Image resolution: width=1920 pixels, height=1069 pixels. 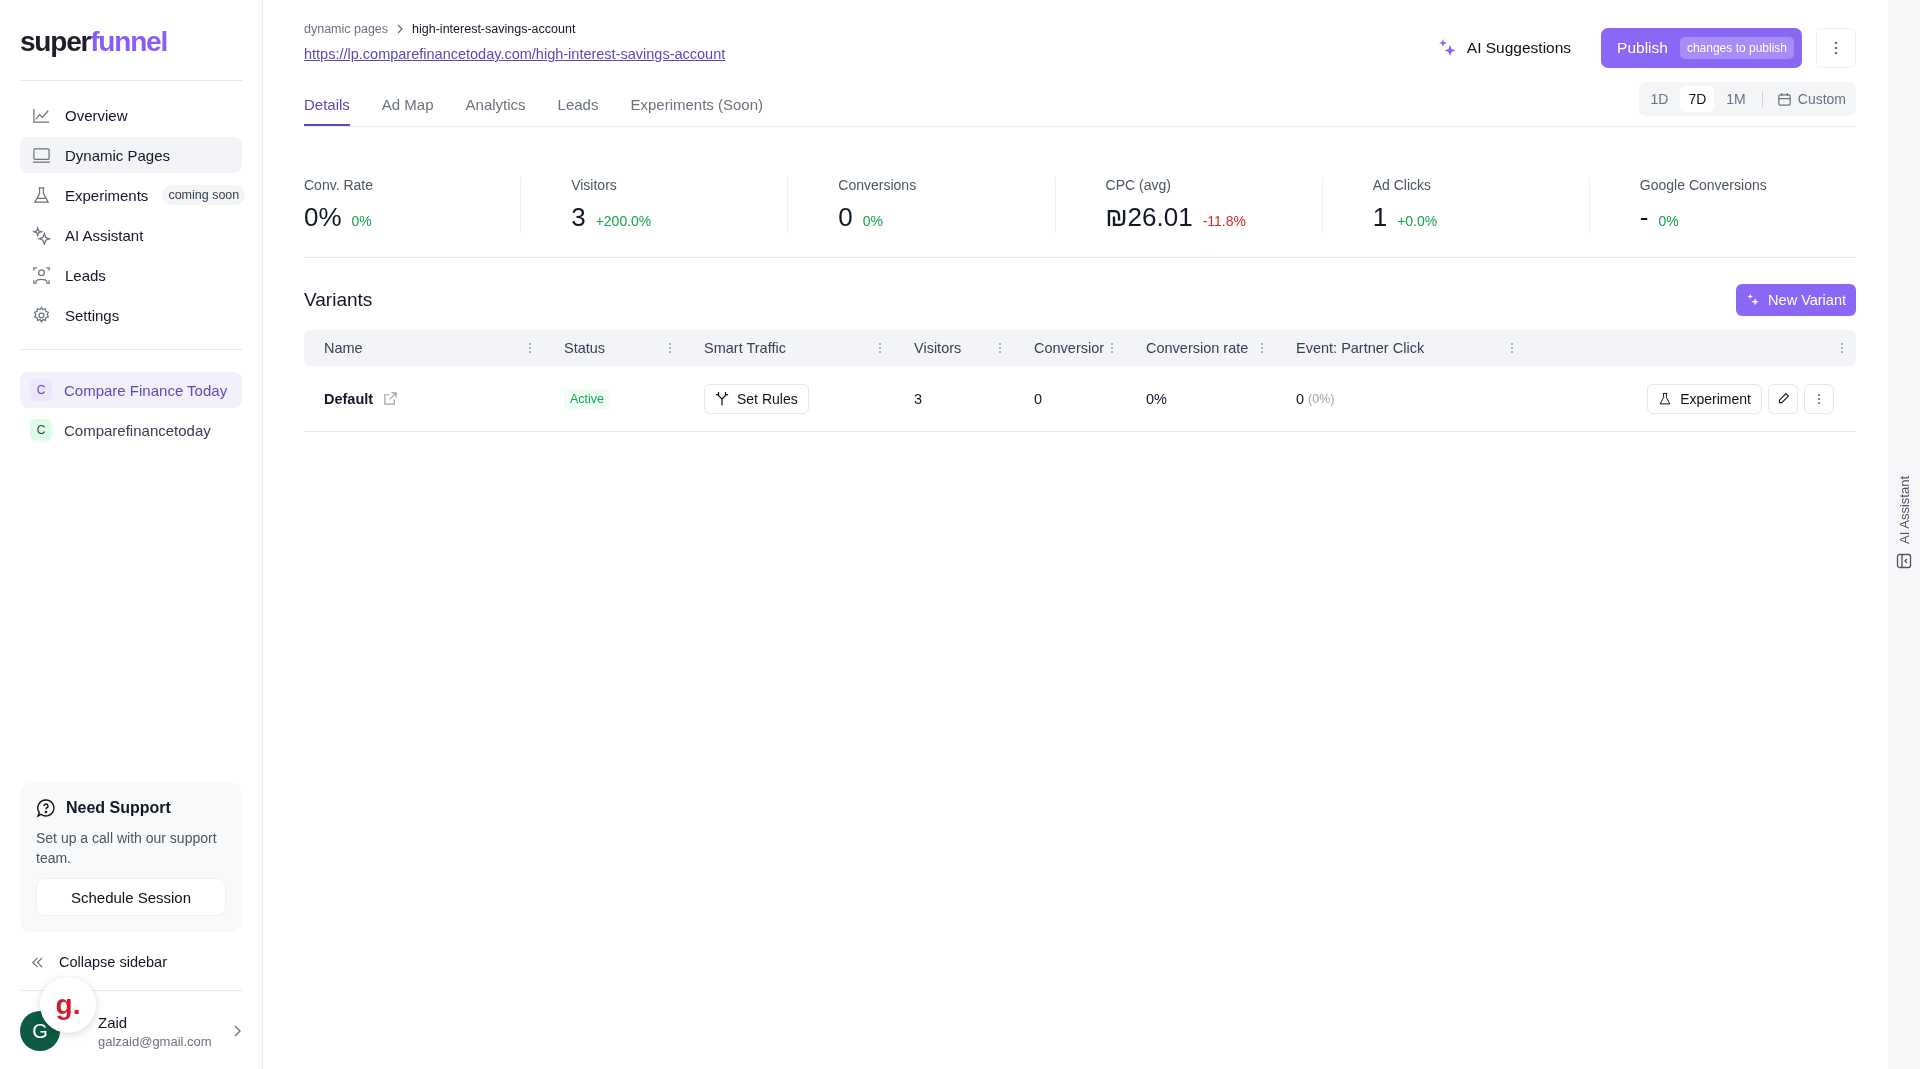 I want to click on stat-label: Conv. Rate, so click(x=338, y=185).